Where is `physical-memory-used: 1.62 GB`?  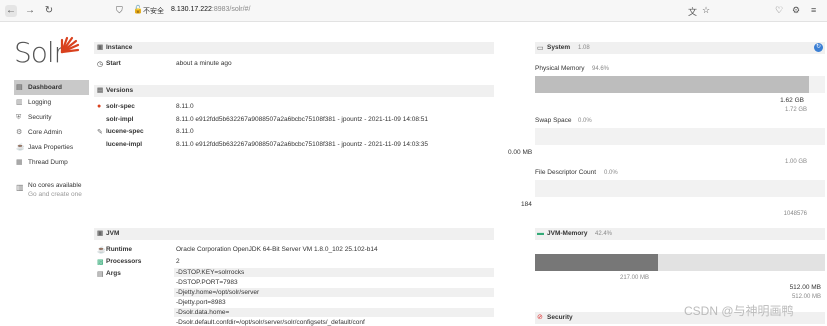 physical-memory-used: 1.62 GB is located at coordinates (792, 100).